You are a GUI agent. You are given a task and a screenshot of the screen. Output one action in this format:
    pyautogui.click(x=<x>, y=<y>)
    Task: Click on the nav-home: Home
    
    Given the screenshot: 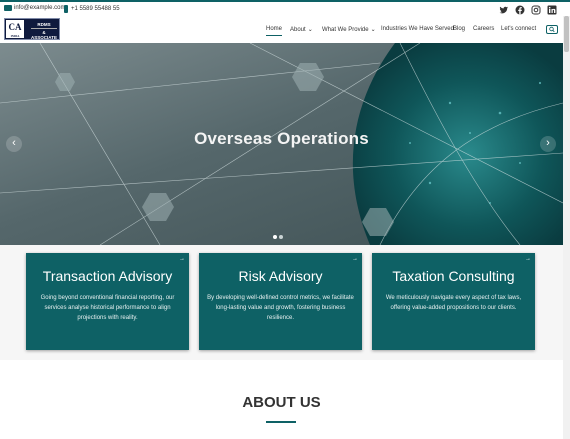 What is the action you would take?
    pyautogui.click(x=274, y=31)
    